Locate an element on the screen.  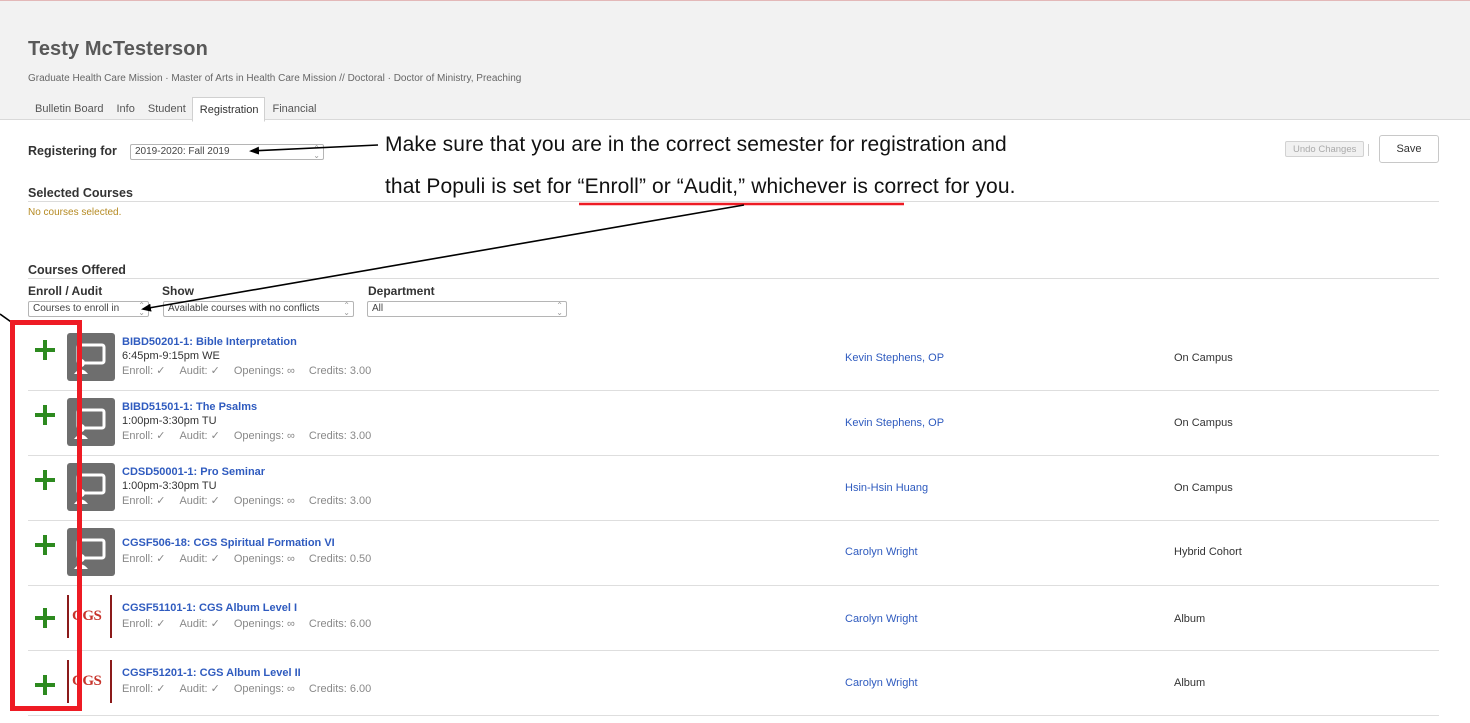
registering-for-label: Registering for is located at coordinates (72, 151).